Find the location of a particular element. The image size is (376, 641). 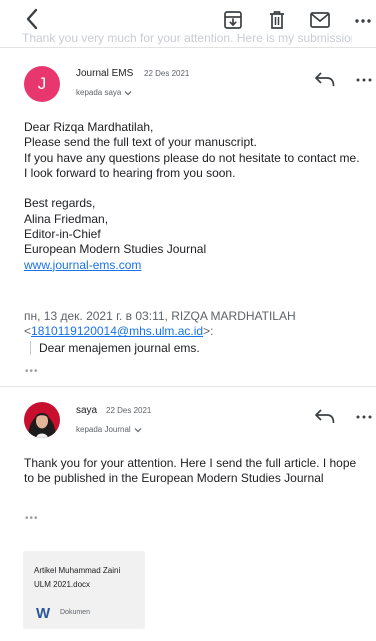

quoted-text: Dear menajemen journal ems. is located at coordinates (115, 348).